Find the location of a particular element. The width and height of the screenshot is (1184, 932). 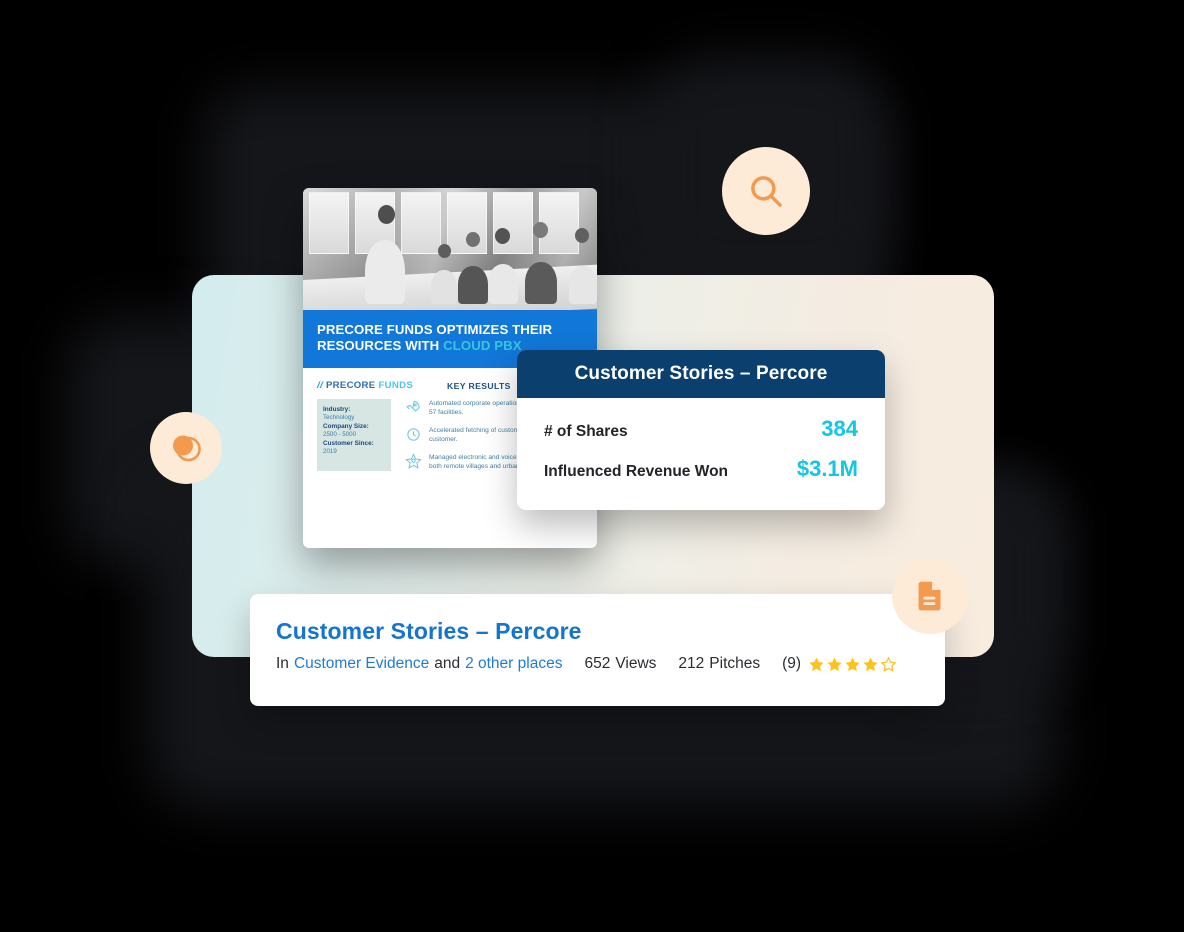

search-badge is located at coordinates (766, 191).